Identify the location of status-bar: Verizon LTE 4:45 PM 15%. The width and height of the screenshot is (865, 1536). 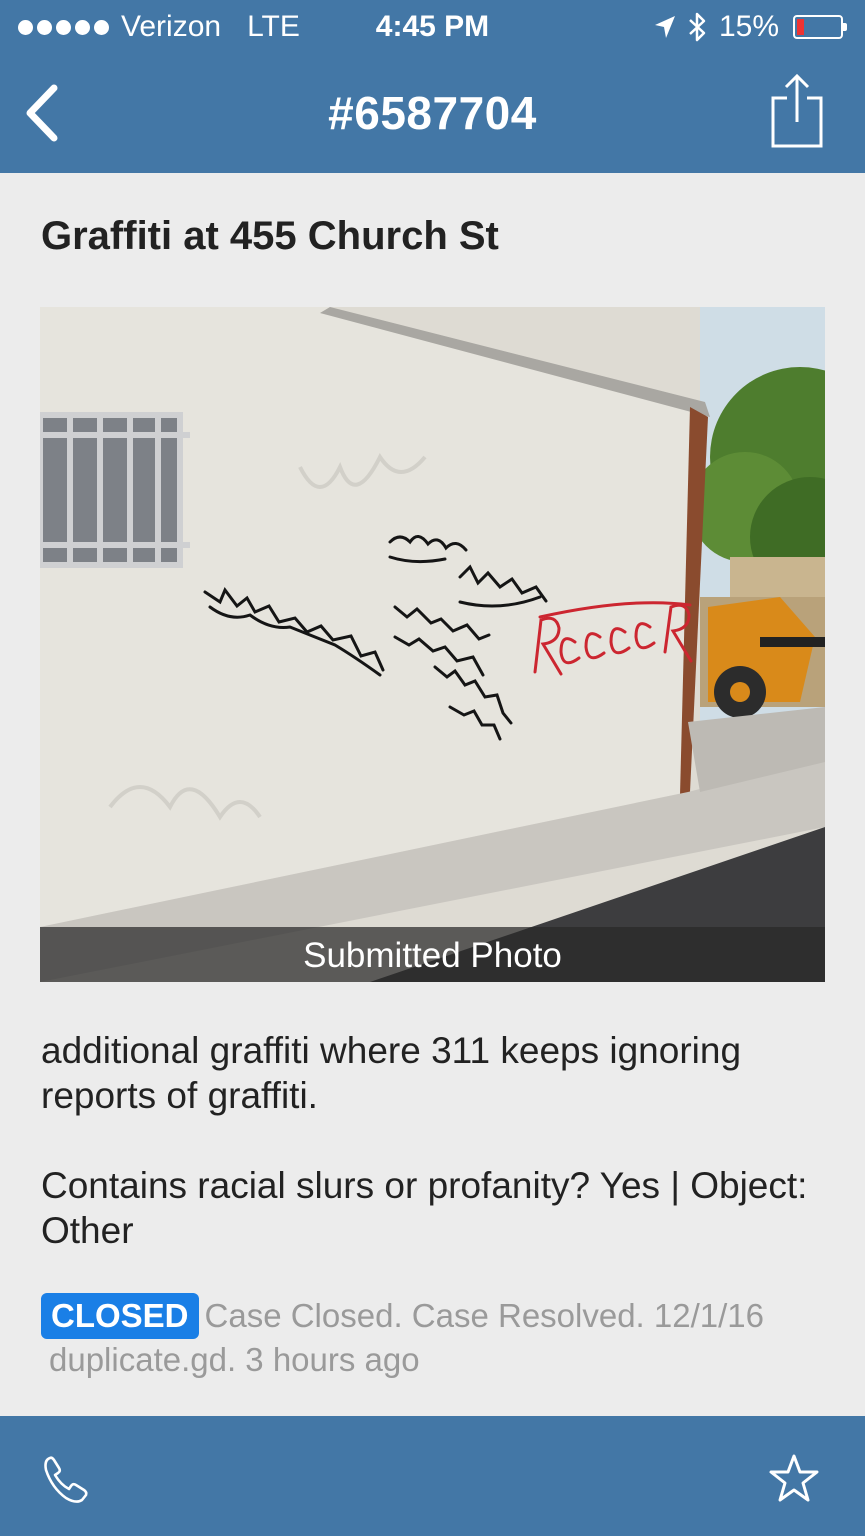
(432, 28).